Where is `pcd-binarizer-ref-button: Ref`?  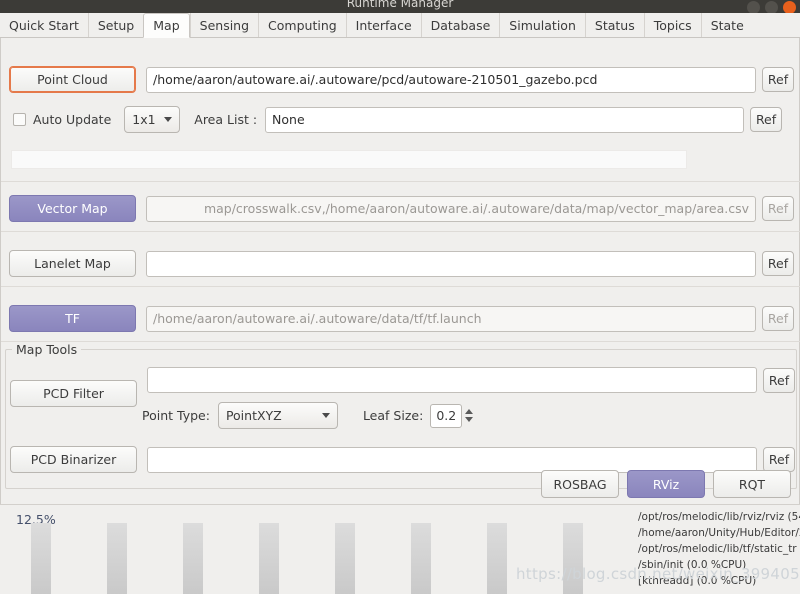
pcd-binarizer-ref-button: Ref is located at coordinates (779, 459).